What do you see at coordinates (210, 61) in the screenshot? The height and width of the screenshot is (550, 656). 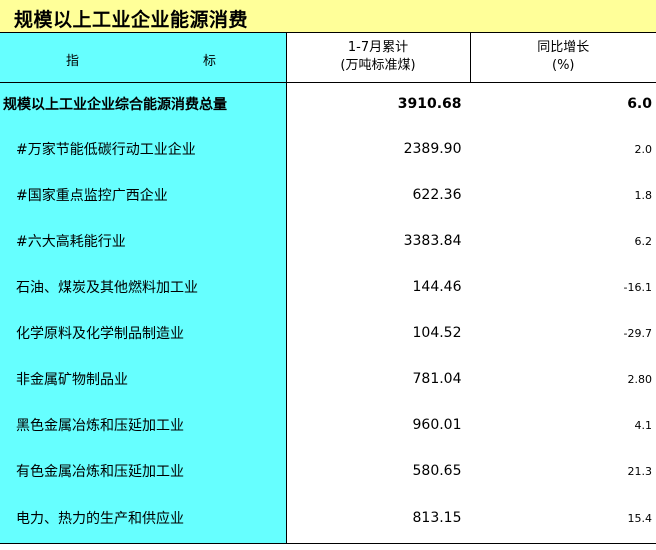 I see `header-indicator-right: 标` at bounding box center [210, 61].